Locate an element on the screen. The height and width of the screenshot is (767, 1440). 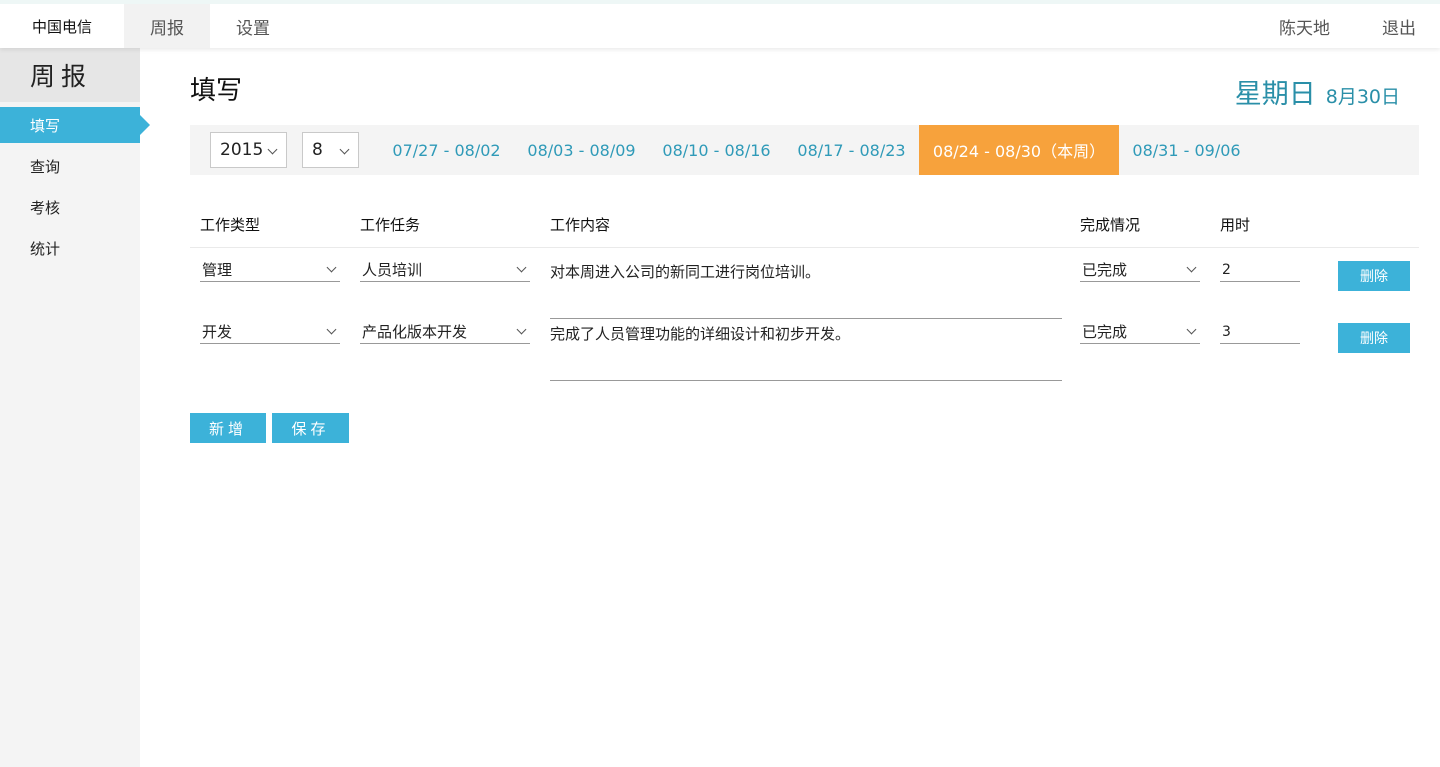
date-label: 8月30日 is located at coordinates (1362, 97).